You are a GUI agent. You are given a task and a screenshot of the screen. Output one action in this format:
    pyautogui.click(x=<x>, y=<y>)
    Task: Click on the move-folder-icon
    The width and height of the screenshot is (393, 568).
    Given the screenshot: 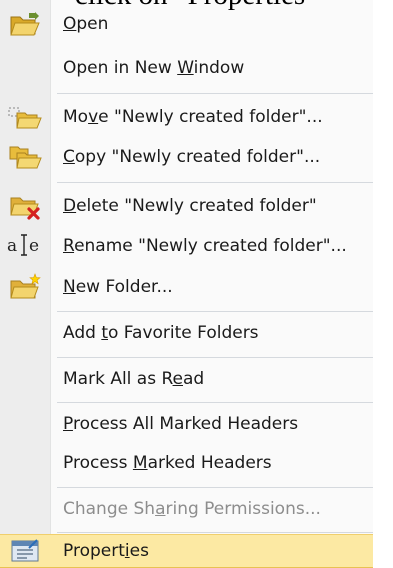 What is the action you would take?
    pyautogui.click(x=25, y=118)
    